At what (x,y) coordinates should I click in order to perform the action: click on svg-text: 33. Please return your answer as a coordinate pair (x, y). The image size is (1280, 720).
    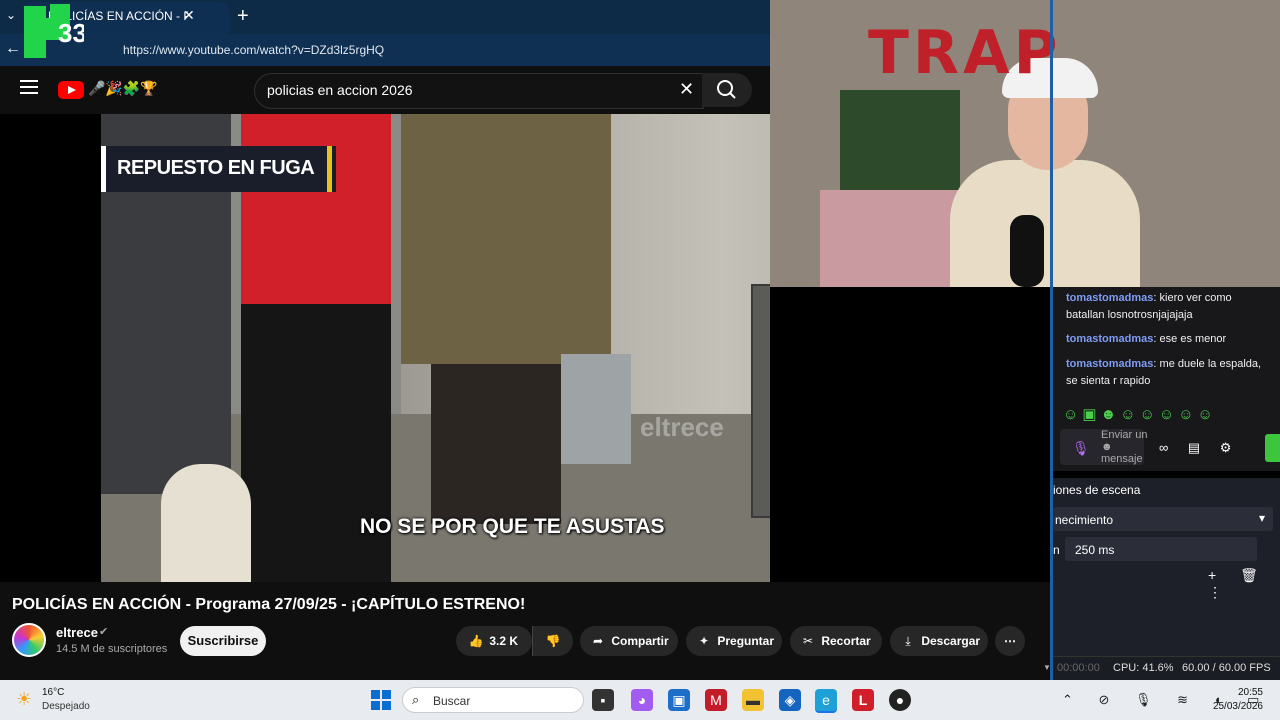
    Looking at the image, I should click on (71, 33).